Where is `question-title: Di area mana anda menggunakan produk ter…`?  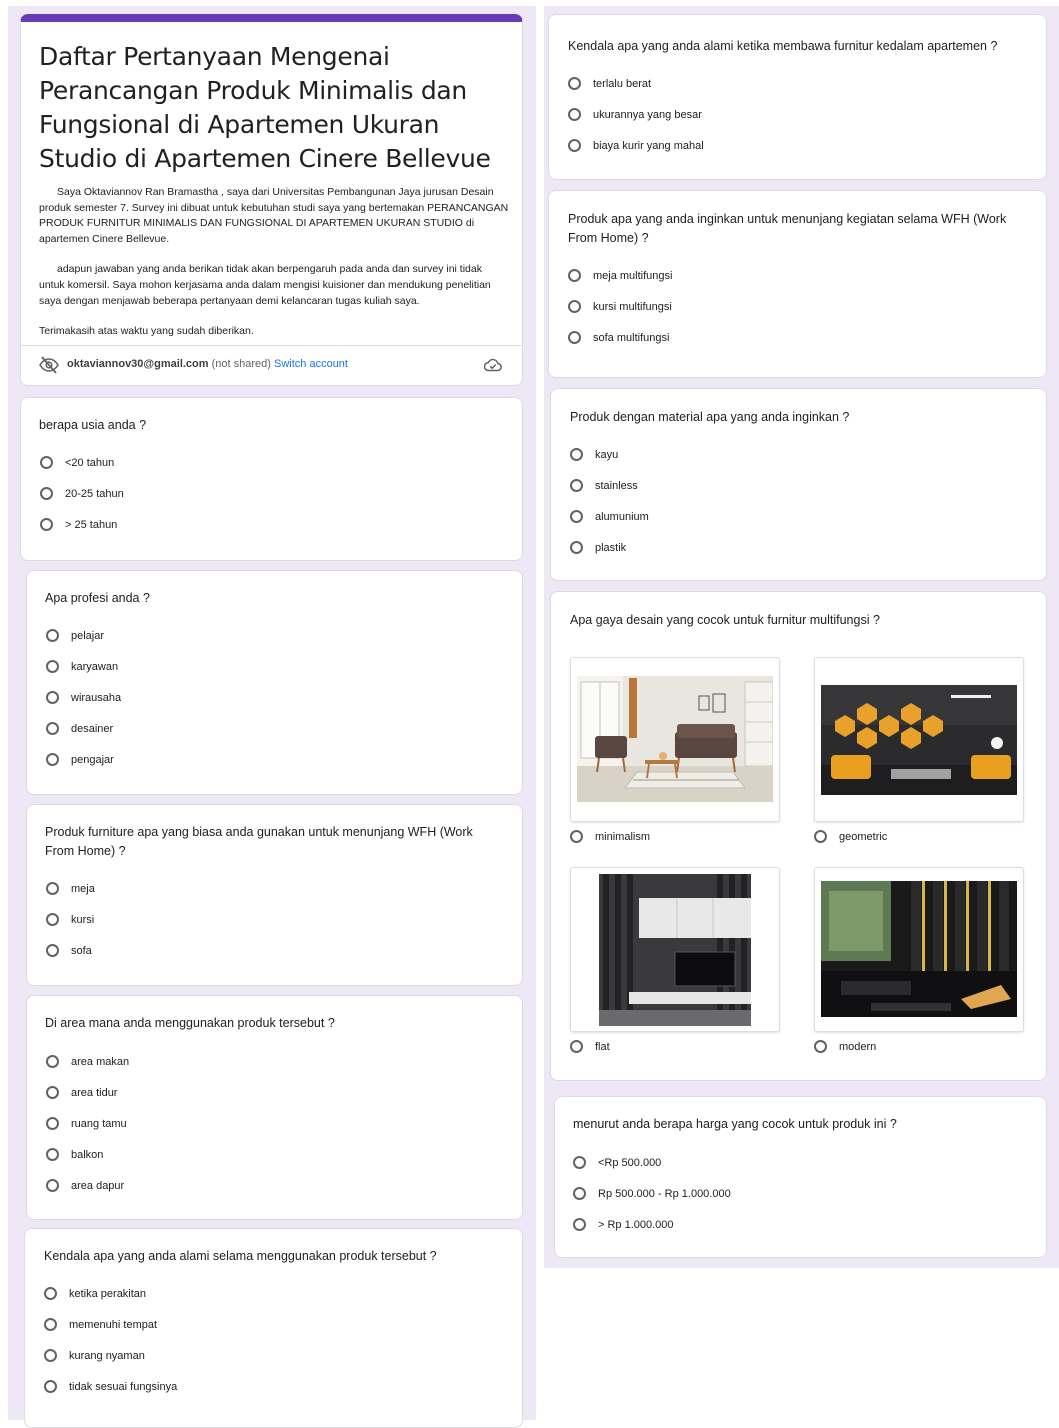 question-title: Di area mana anda menggunakan produk ter… is located at coordinates (190, 1023).